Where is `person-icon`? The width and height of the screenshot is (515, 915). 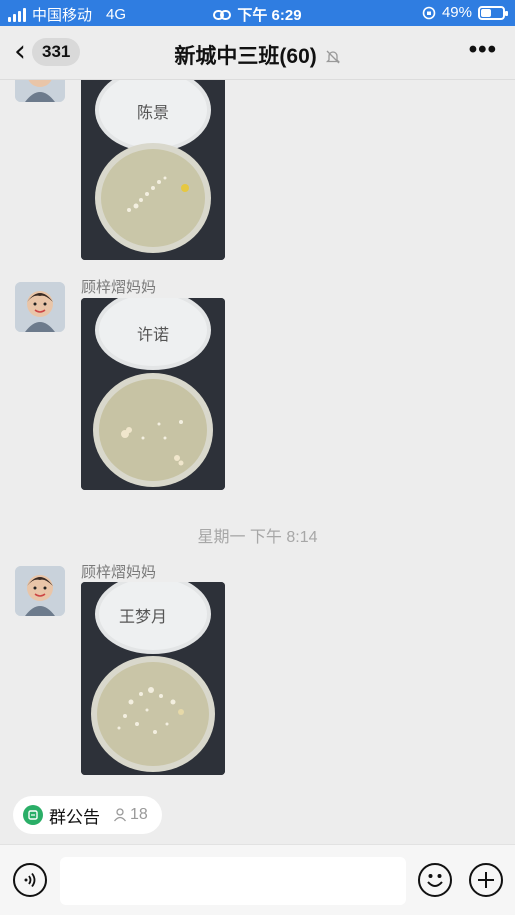
person-icon is located at coordinates (120, 815).